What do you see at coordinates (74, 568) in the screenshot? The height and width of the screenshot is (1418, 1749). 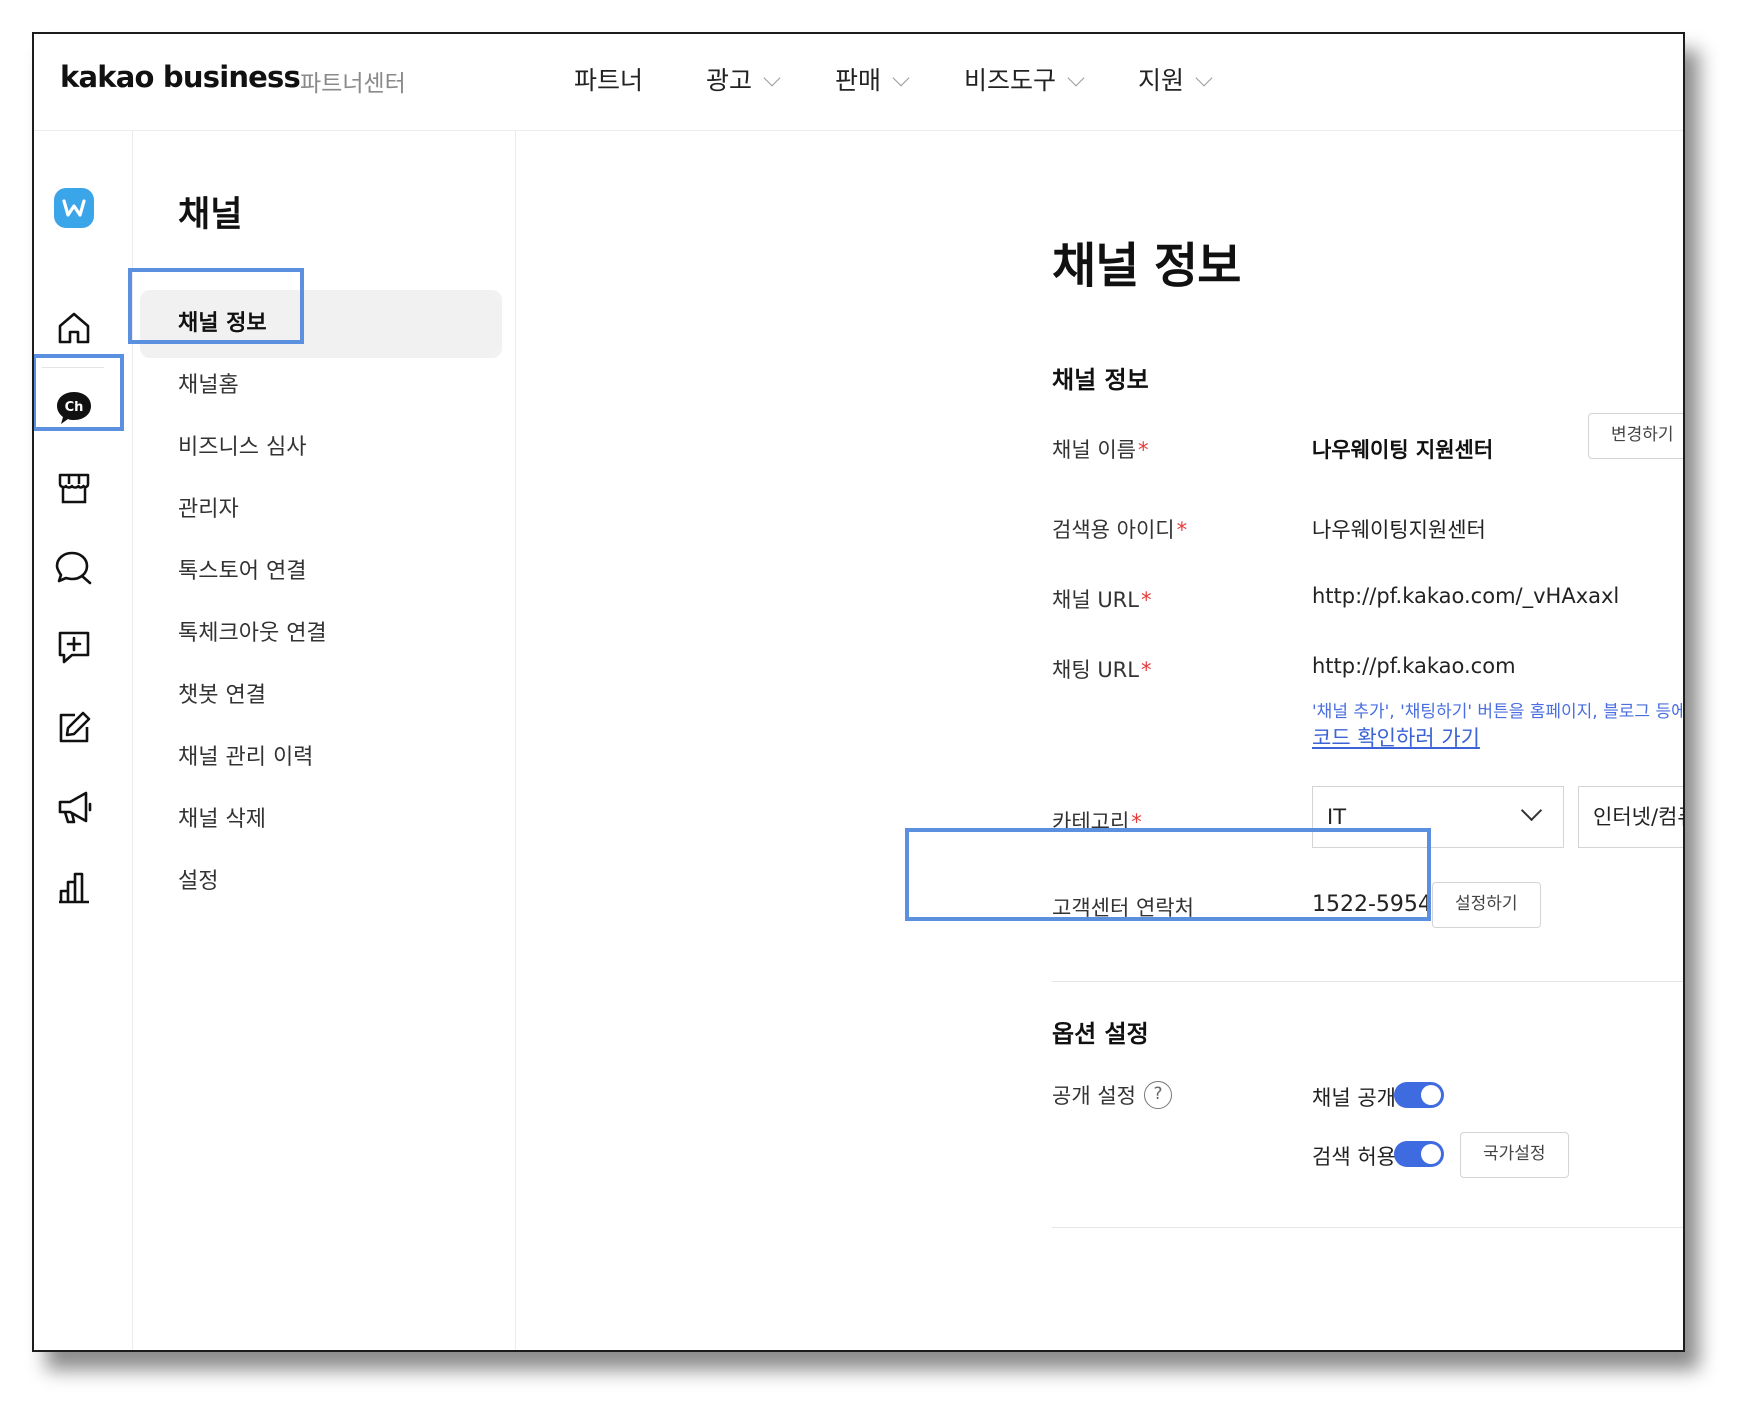 I see `chat-icon` at bounding box center [74, 568].